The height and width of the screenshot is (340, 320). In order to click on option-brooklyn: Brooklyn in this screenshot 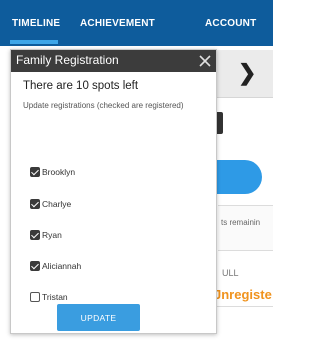, I will do `click(52, 172)`.